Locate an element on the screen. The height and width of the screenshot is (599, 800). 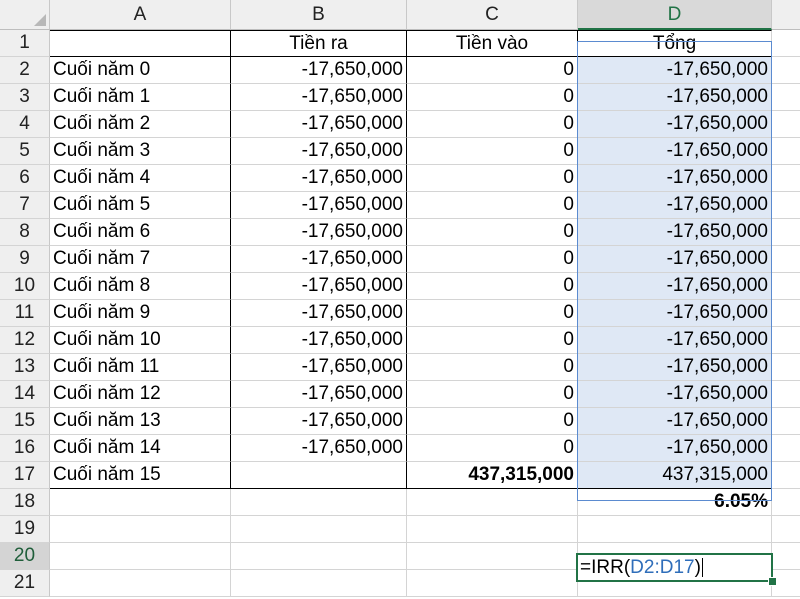
cell-a: Cuối năm 8 is located at coordinates (140, 286).